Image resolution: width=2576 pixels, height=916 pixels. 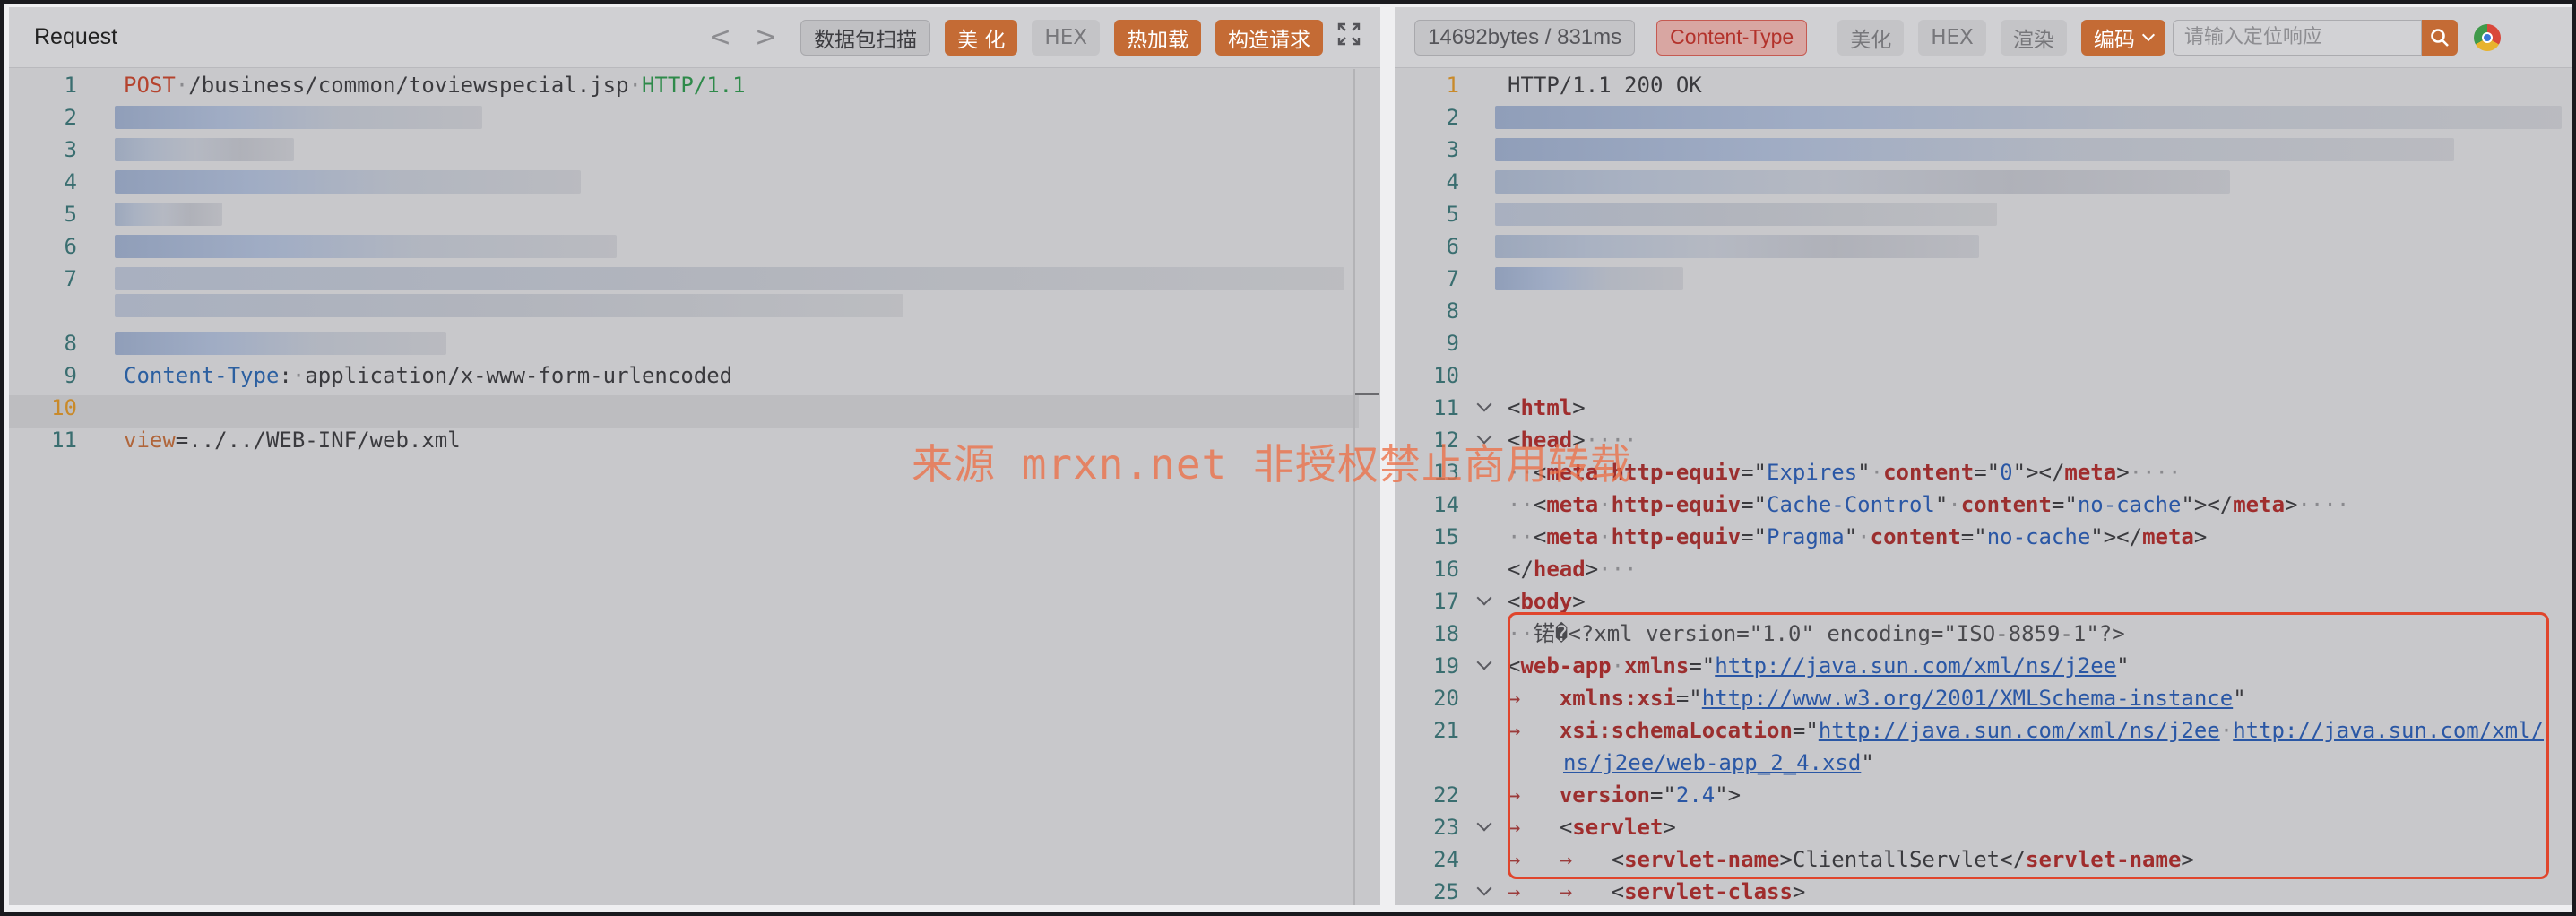 I want to click on request-toolbar: Request < > 数据包扫描 美 化 HEX 热加载 构造请求, so click(x=694, y=37).